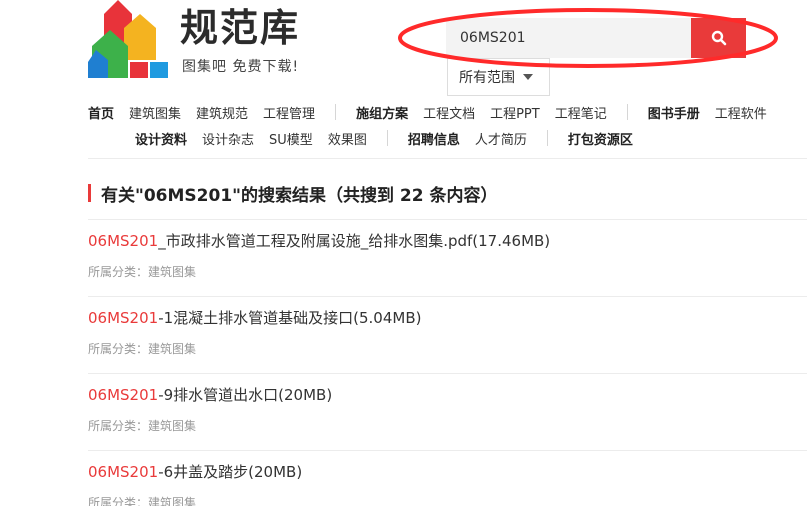 The height and width of the screenshot is (506, 807). I want to click on nav-item-design-data: 设计资料, so click(161, 138).